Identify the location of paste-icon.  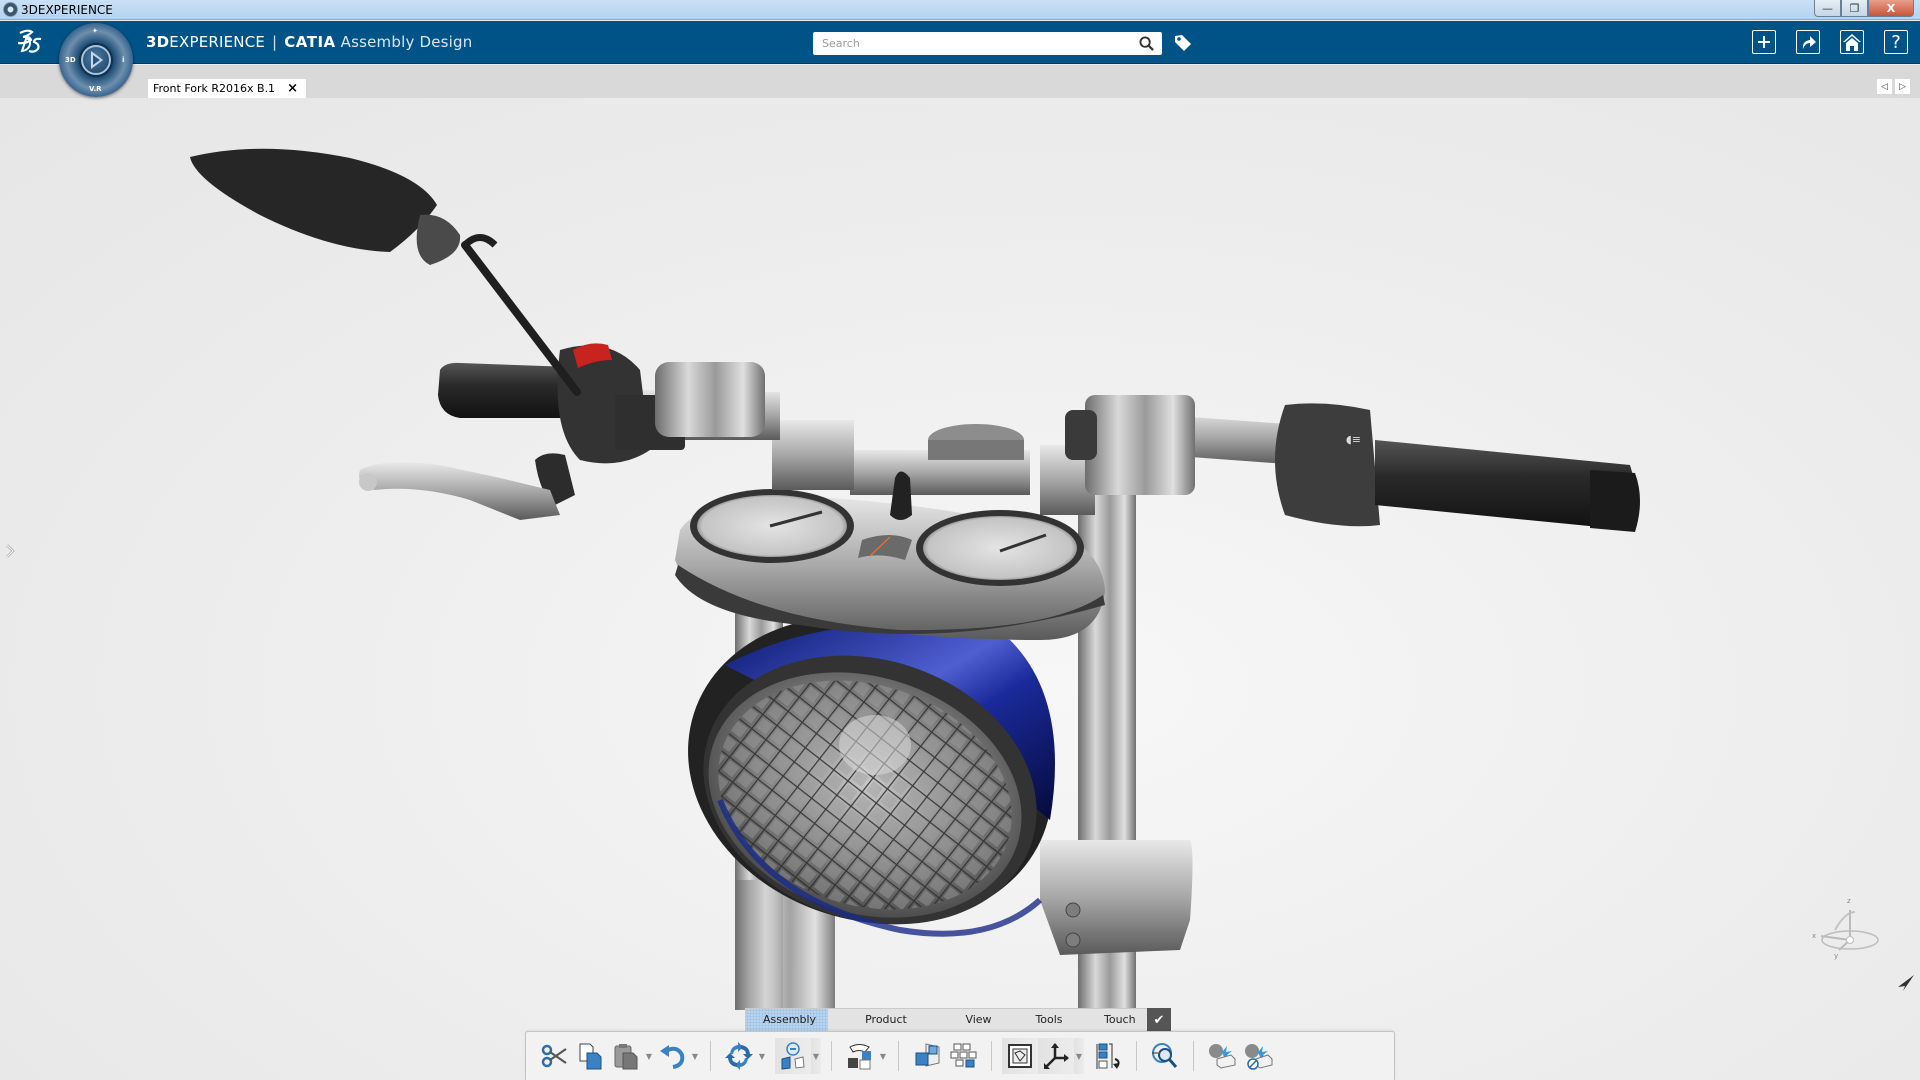
(626, 1057).